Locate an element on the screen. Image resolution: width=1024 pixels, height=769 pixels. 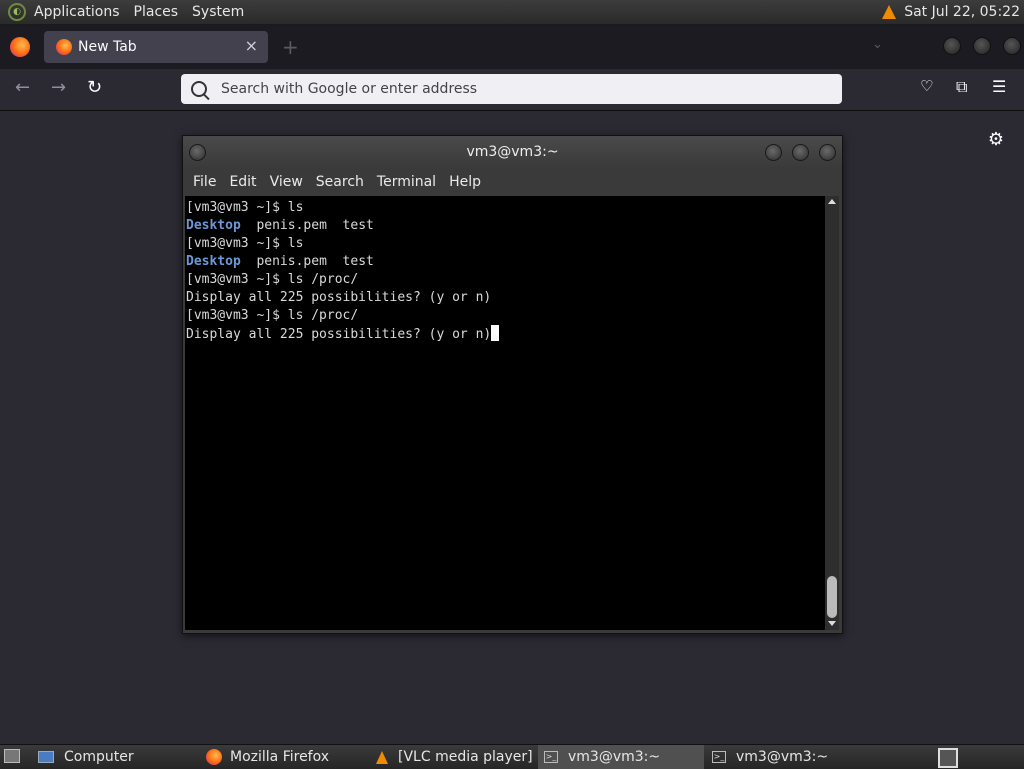
show-desktop-icon is located at coordinates (12, 756).